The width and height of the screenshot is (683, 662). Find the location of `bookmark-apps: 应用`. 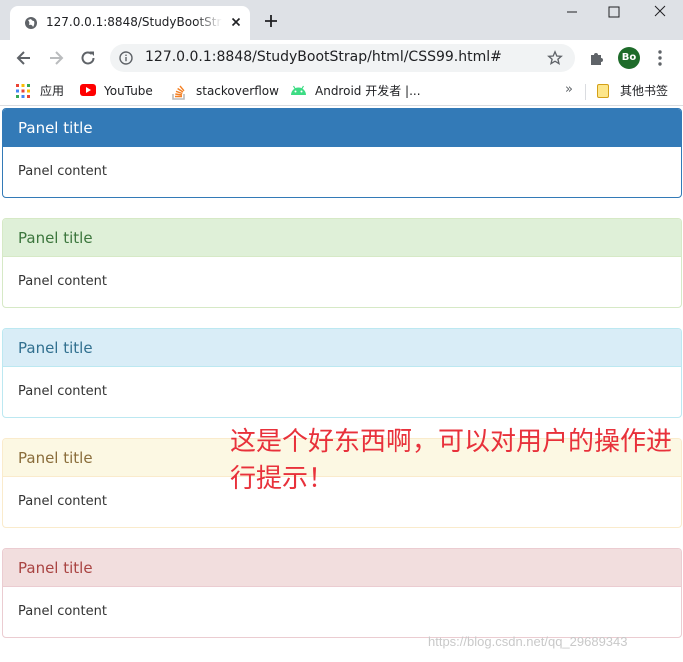

bookmark-apps: 应用 is located at coordinates (42, 91).